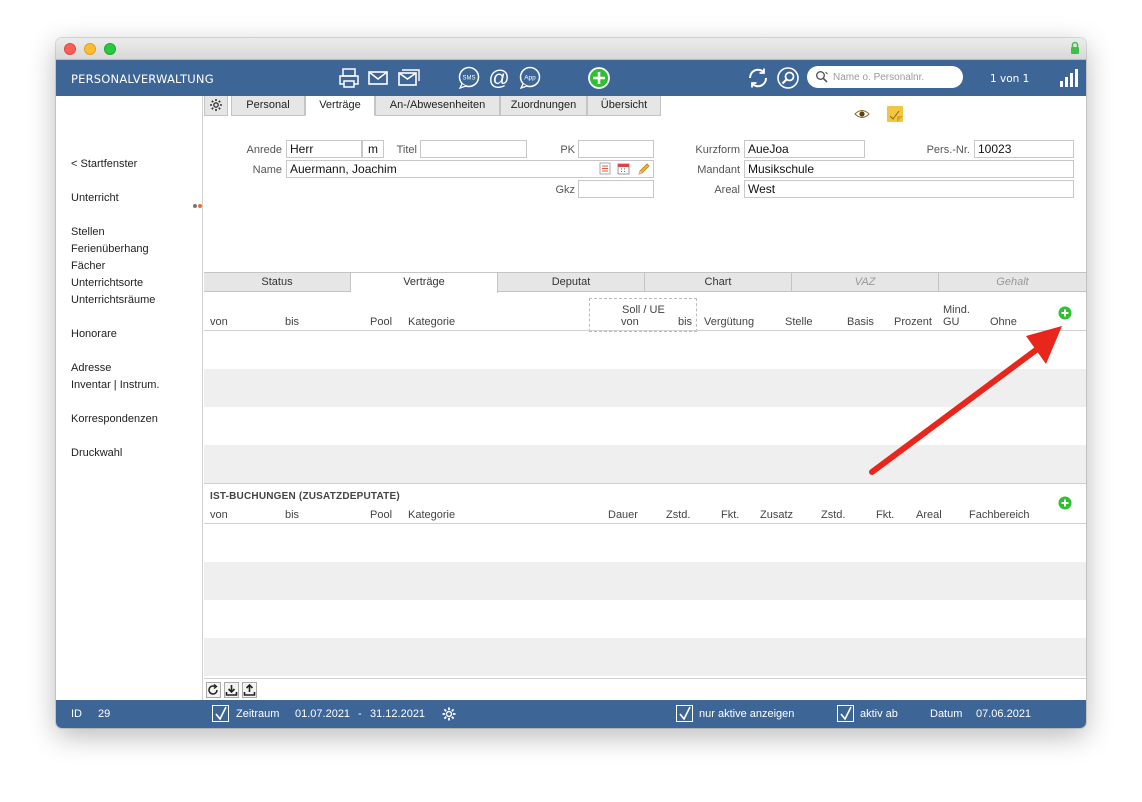 The width and height of the screenshot is (1142, 802). Describe the element at coordinates (110, 49) in the screenshot. I see `zoom-window-button` at that location.